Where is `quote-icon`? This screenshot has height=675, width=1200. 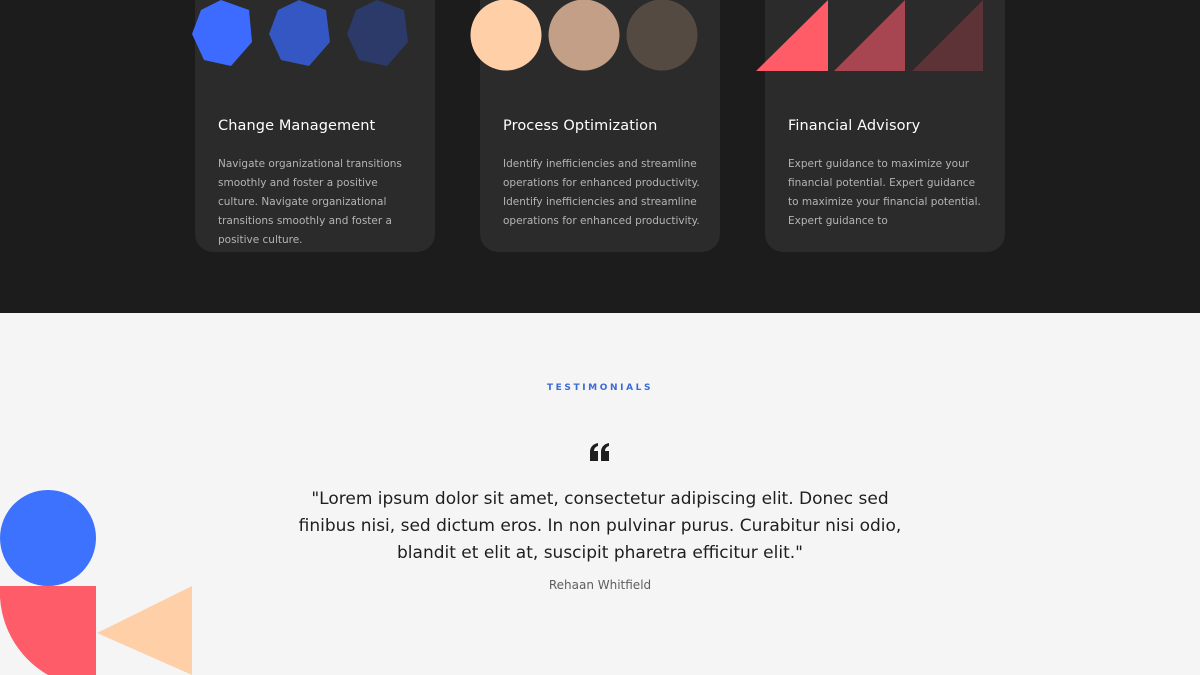 quote-icon is located at coordinates (599, 452).